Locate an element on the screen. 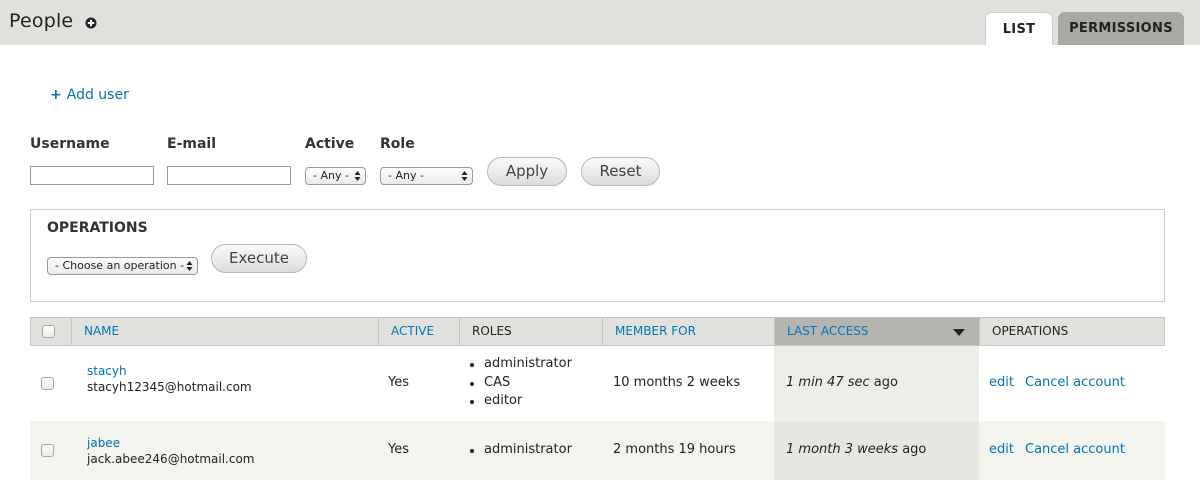 This screenshot has height=480, width=1200. email-label: E-mail is located at coordinates (192, 144).